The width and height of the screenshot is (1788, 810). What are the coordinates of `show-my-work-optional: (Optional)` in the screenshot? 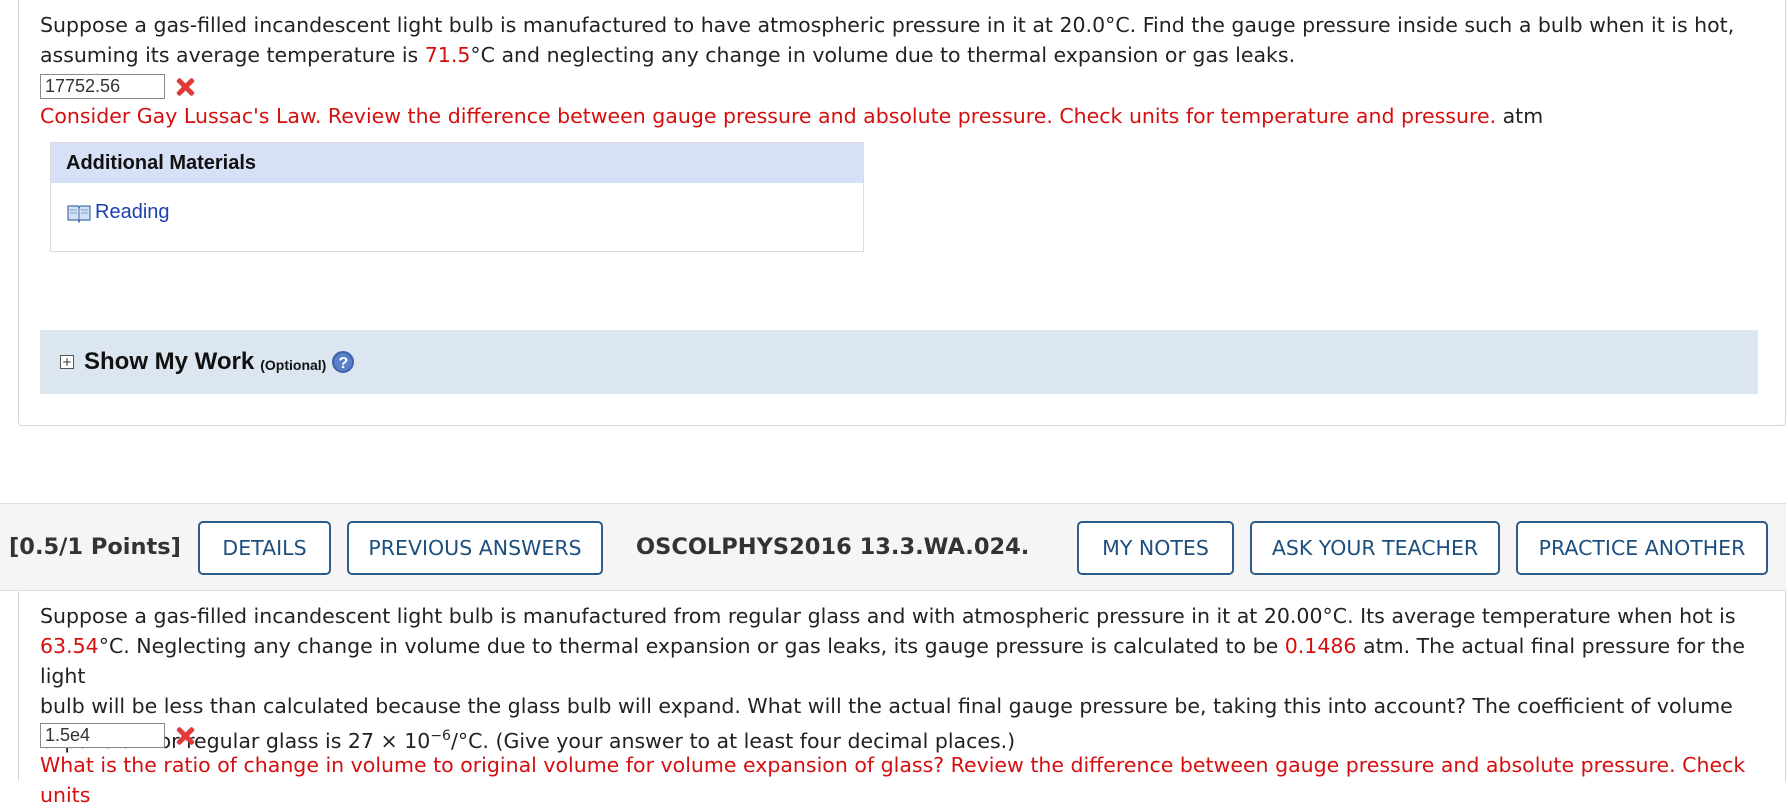 It's located at (293, 365).